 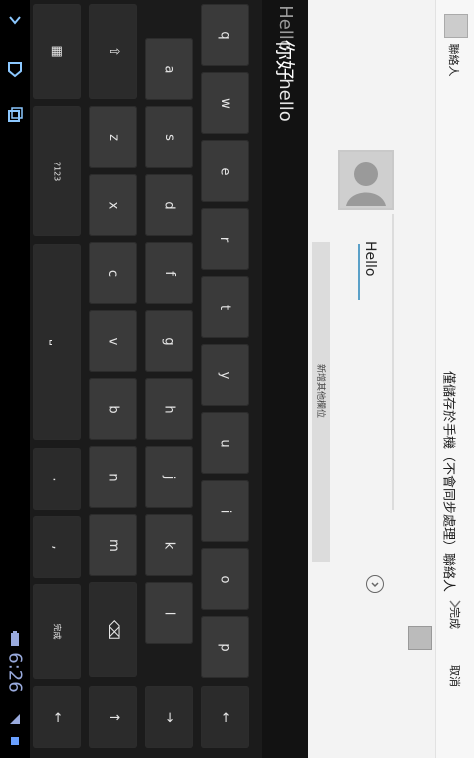 I want to click on candidate-suggestion: hello, so click(x=285, y=100).